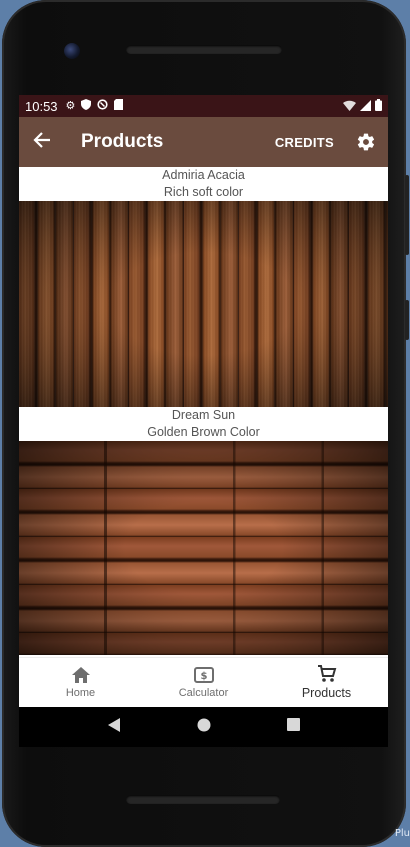 This screenshot has height=847, width=410. What do you see at coordinates (402, 833) in the screenshot?
I see `background-corner-text: Plu` at bounding box center [402, 833].